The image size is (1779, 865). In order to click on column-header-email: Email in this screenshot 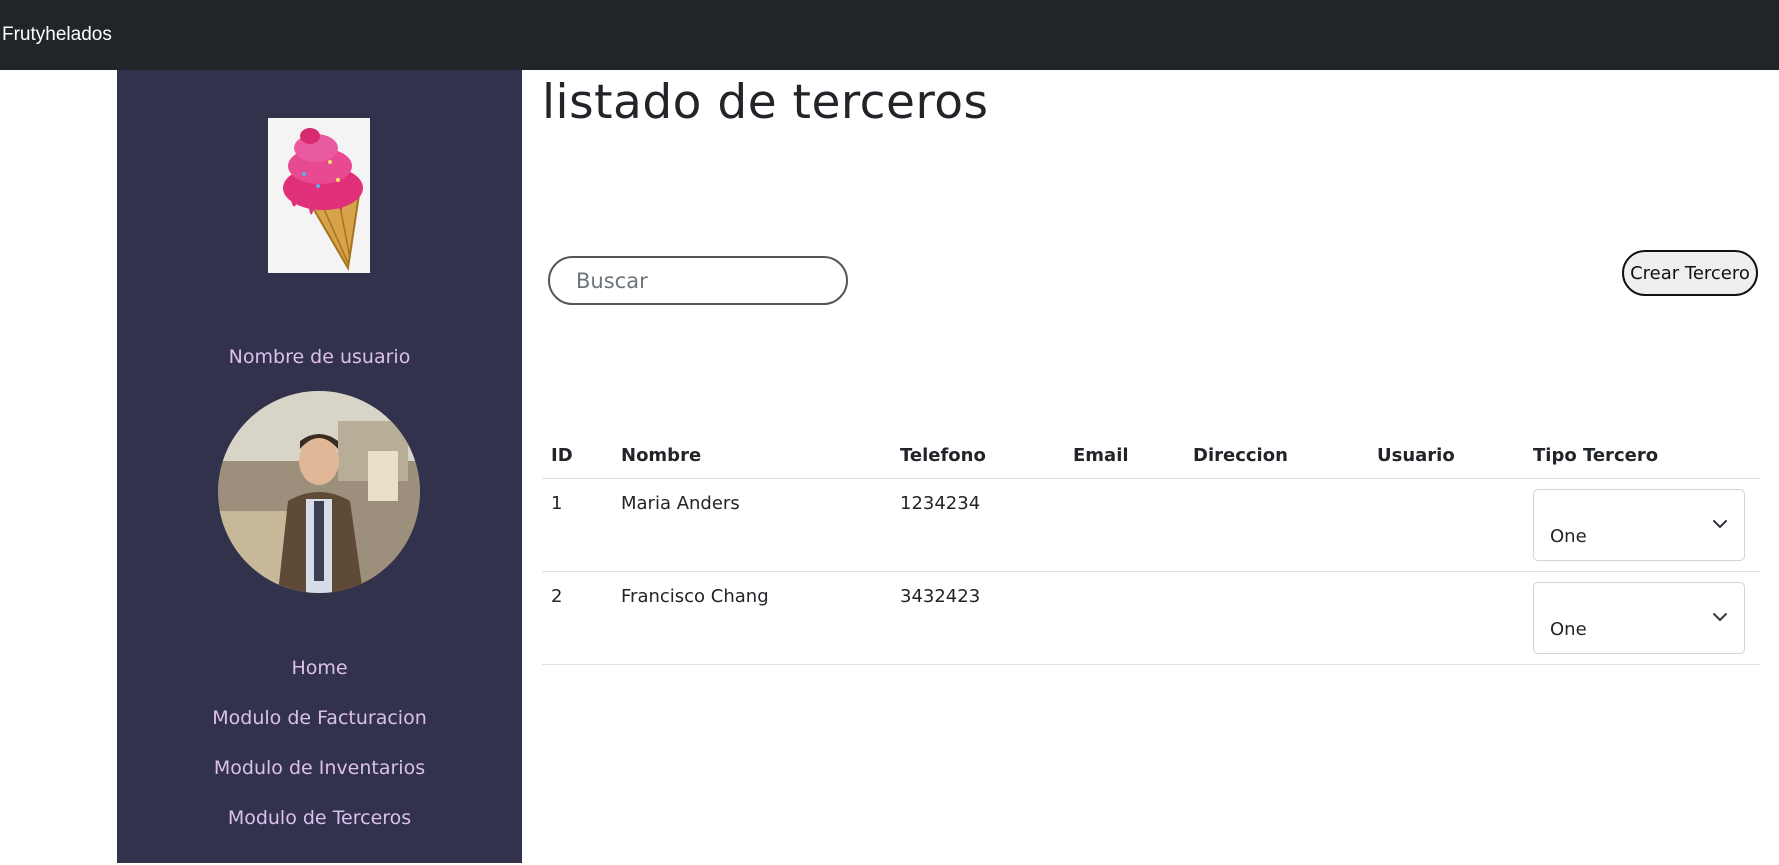, I will do `click(1124, 457)`.